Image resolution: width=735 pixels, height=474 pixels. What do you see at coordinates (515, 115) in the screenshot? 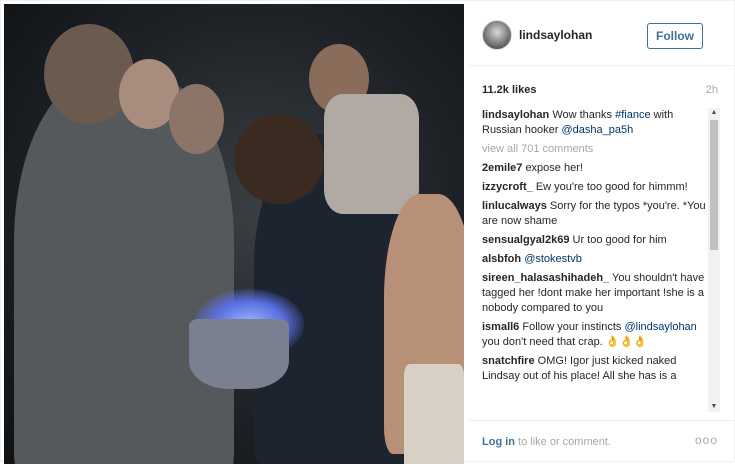
I see `comment-user: lindsaylohan` at bounding box center [515, 115].